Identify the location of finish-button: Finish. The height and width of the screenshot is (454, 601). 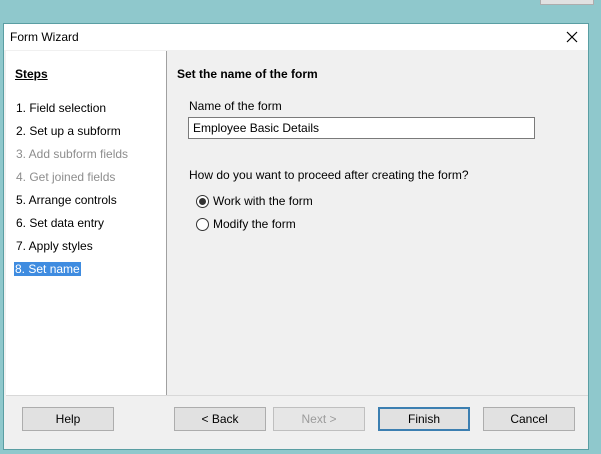
(424, 419).